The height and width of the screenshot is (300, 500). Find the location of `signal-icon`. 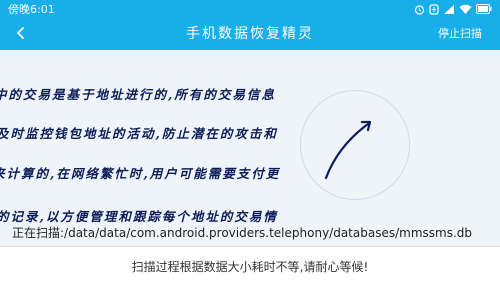

signal-icon is located at coordinates (449, 9).